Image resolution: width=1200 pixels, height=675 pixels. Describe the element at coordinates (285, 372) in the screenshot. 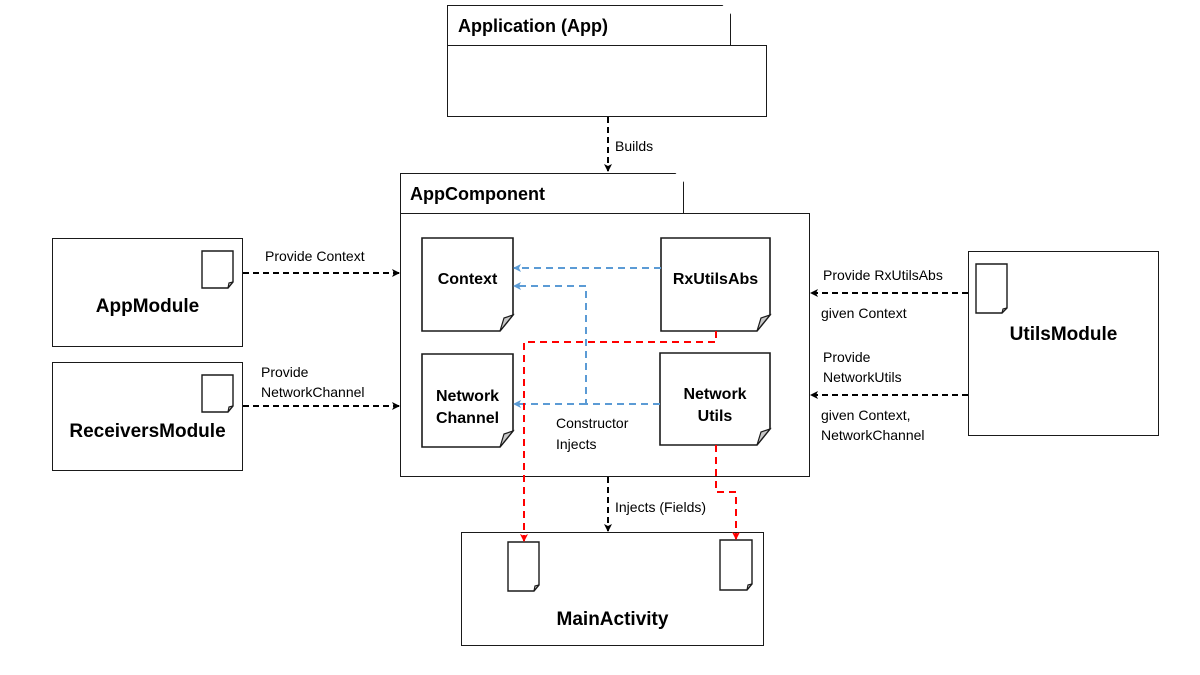

I see `provide-network-channel-label-line1: Provide` at that location.